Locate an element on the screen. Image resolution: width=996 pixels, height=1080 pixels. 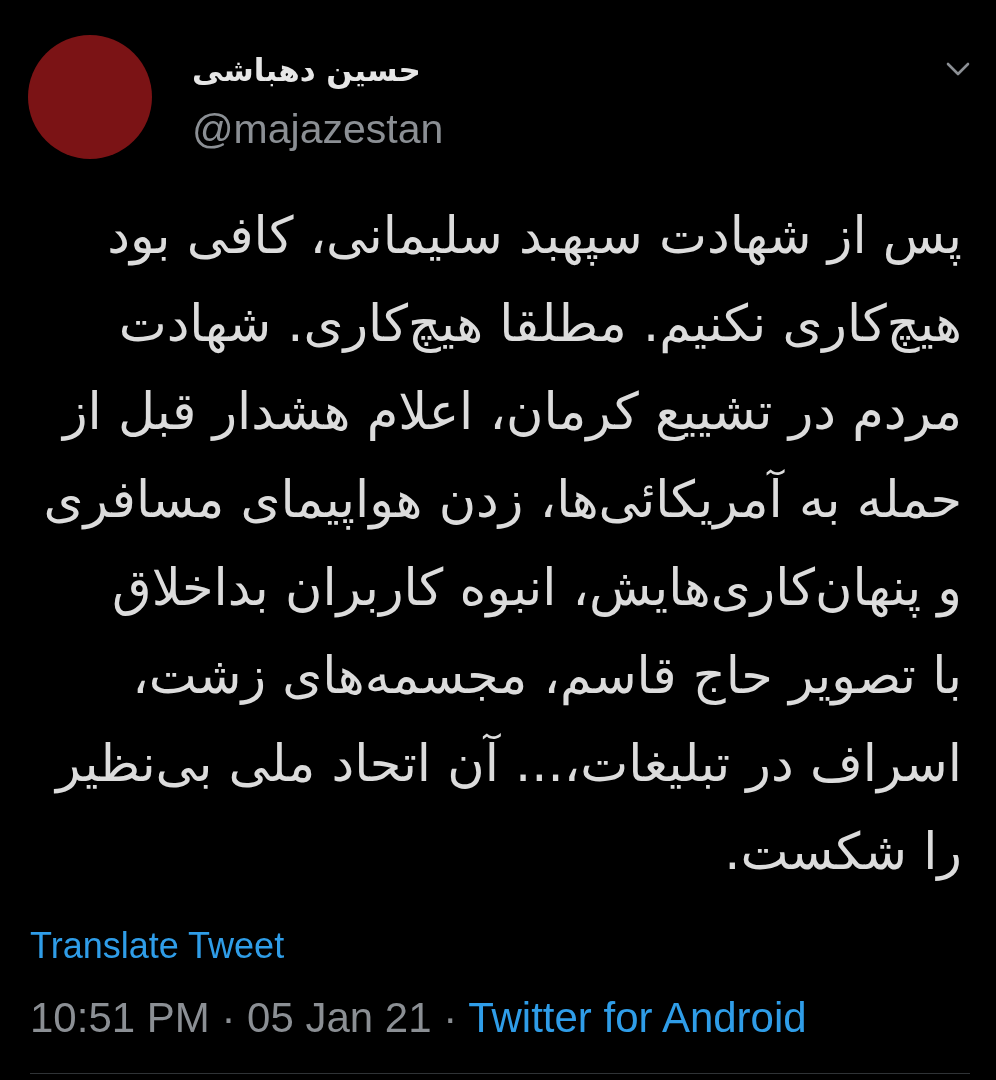
chevron-down-icon is located at coordinates (958, 69).